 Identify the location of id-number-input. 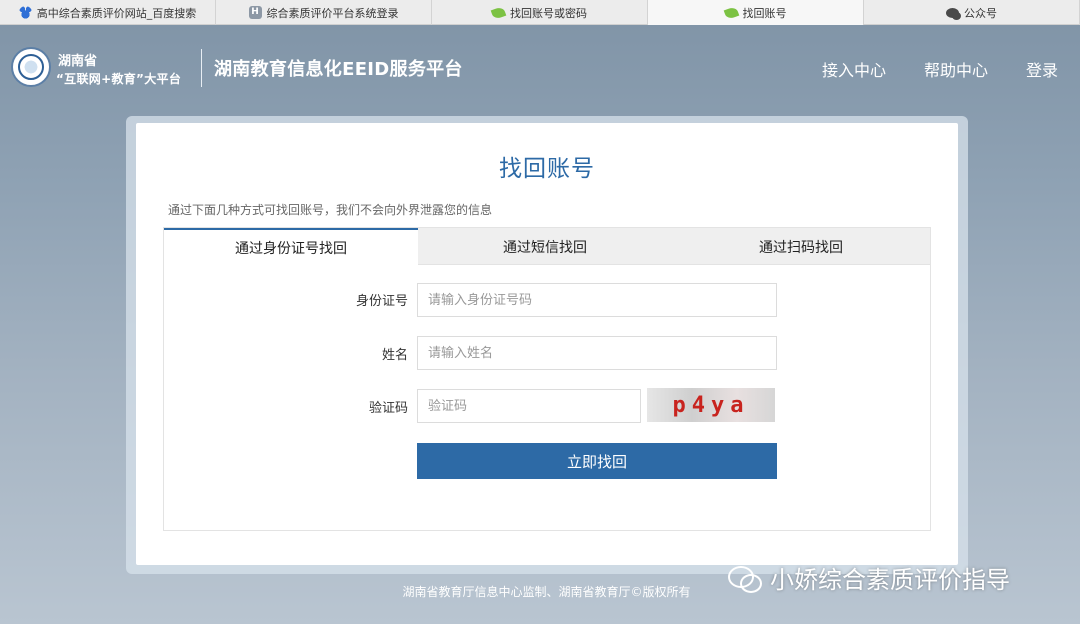
(597, 300).